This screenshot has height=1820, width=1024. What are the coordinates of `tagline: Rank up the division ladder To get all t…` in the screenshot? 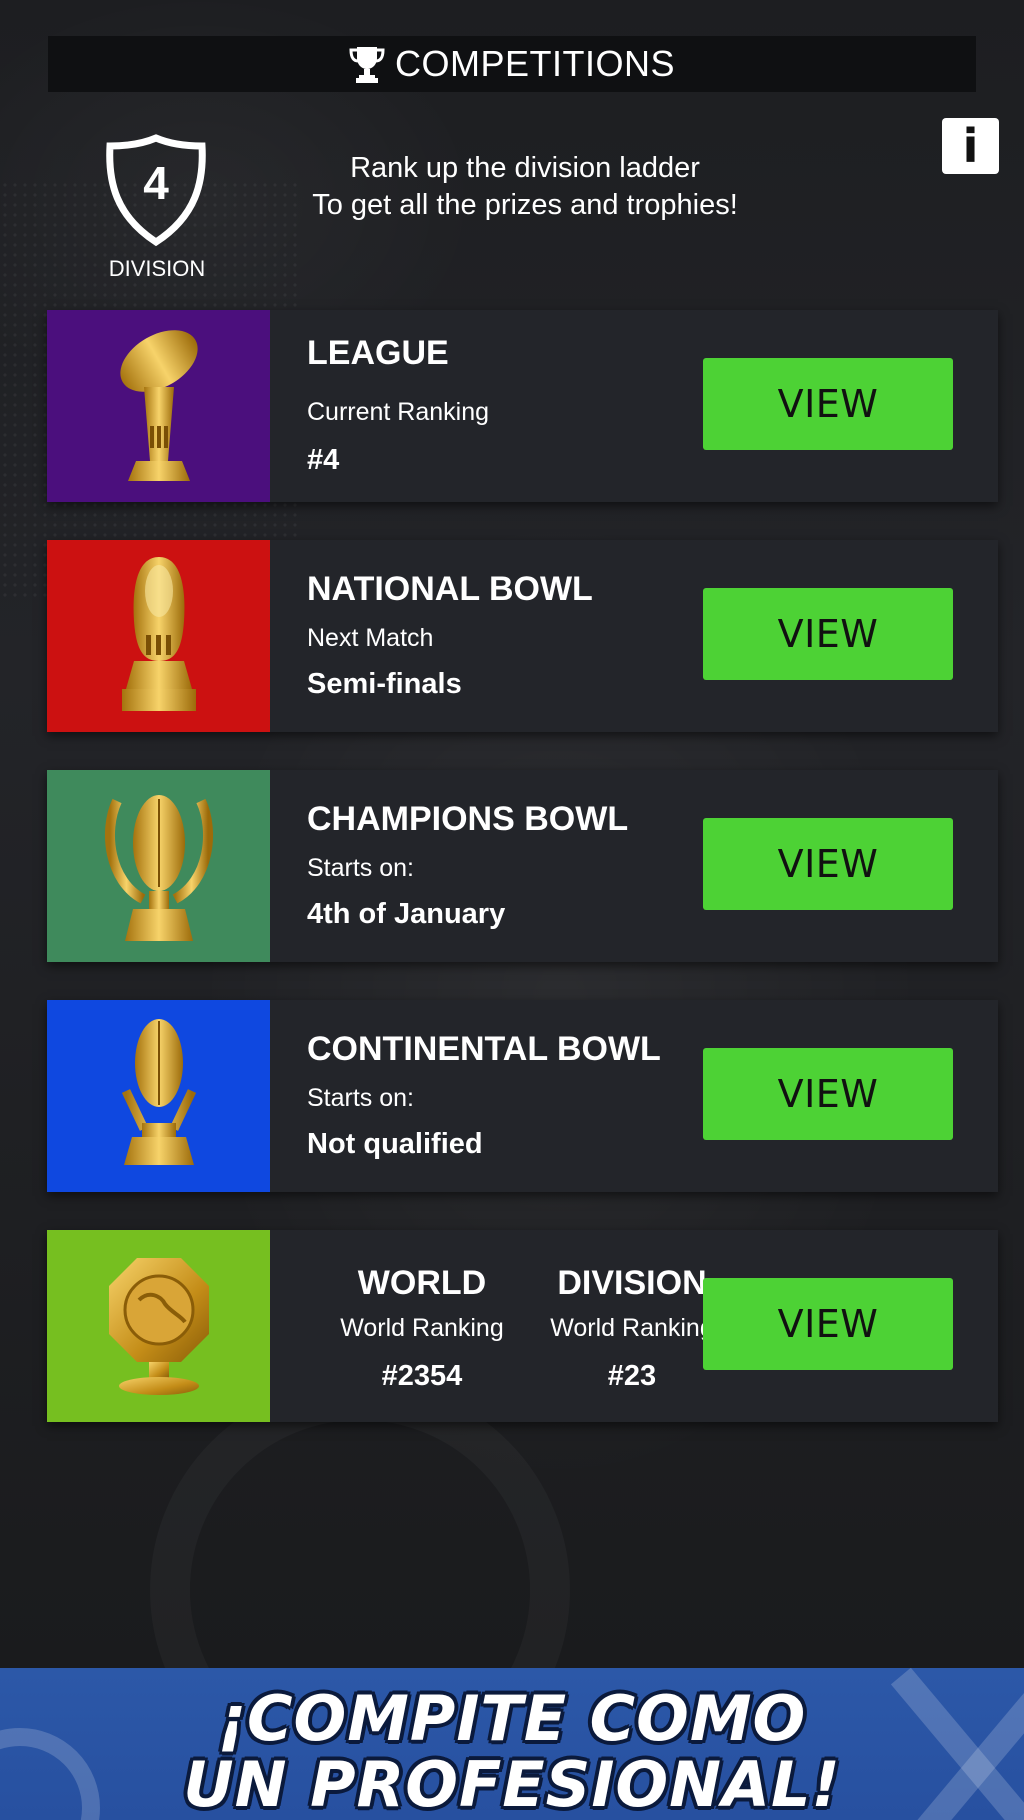 It's located at (525, 187).